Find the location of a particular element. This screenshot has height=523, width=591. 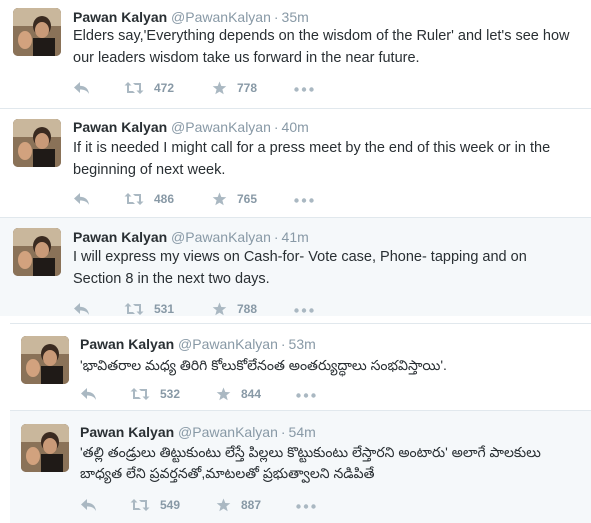

retweet-count: 532 is located at coordinates (170, 394).